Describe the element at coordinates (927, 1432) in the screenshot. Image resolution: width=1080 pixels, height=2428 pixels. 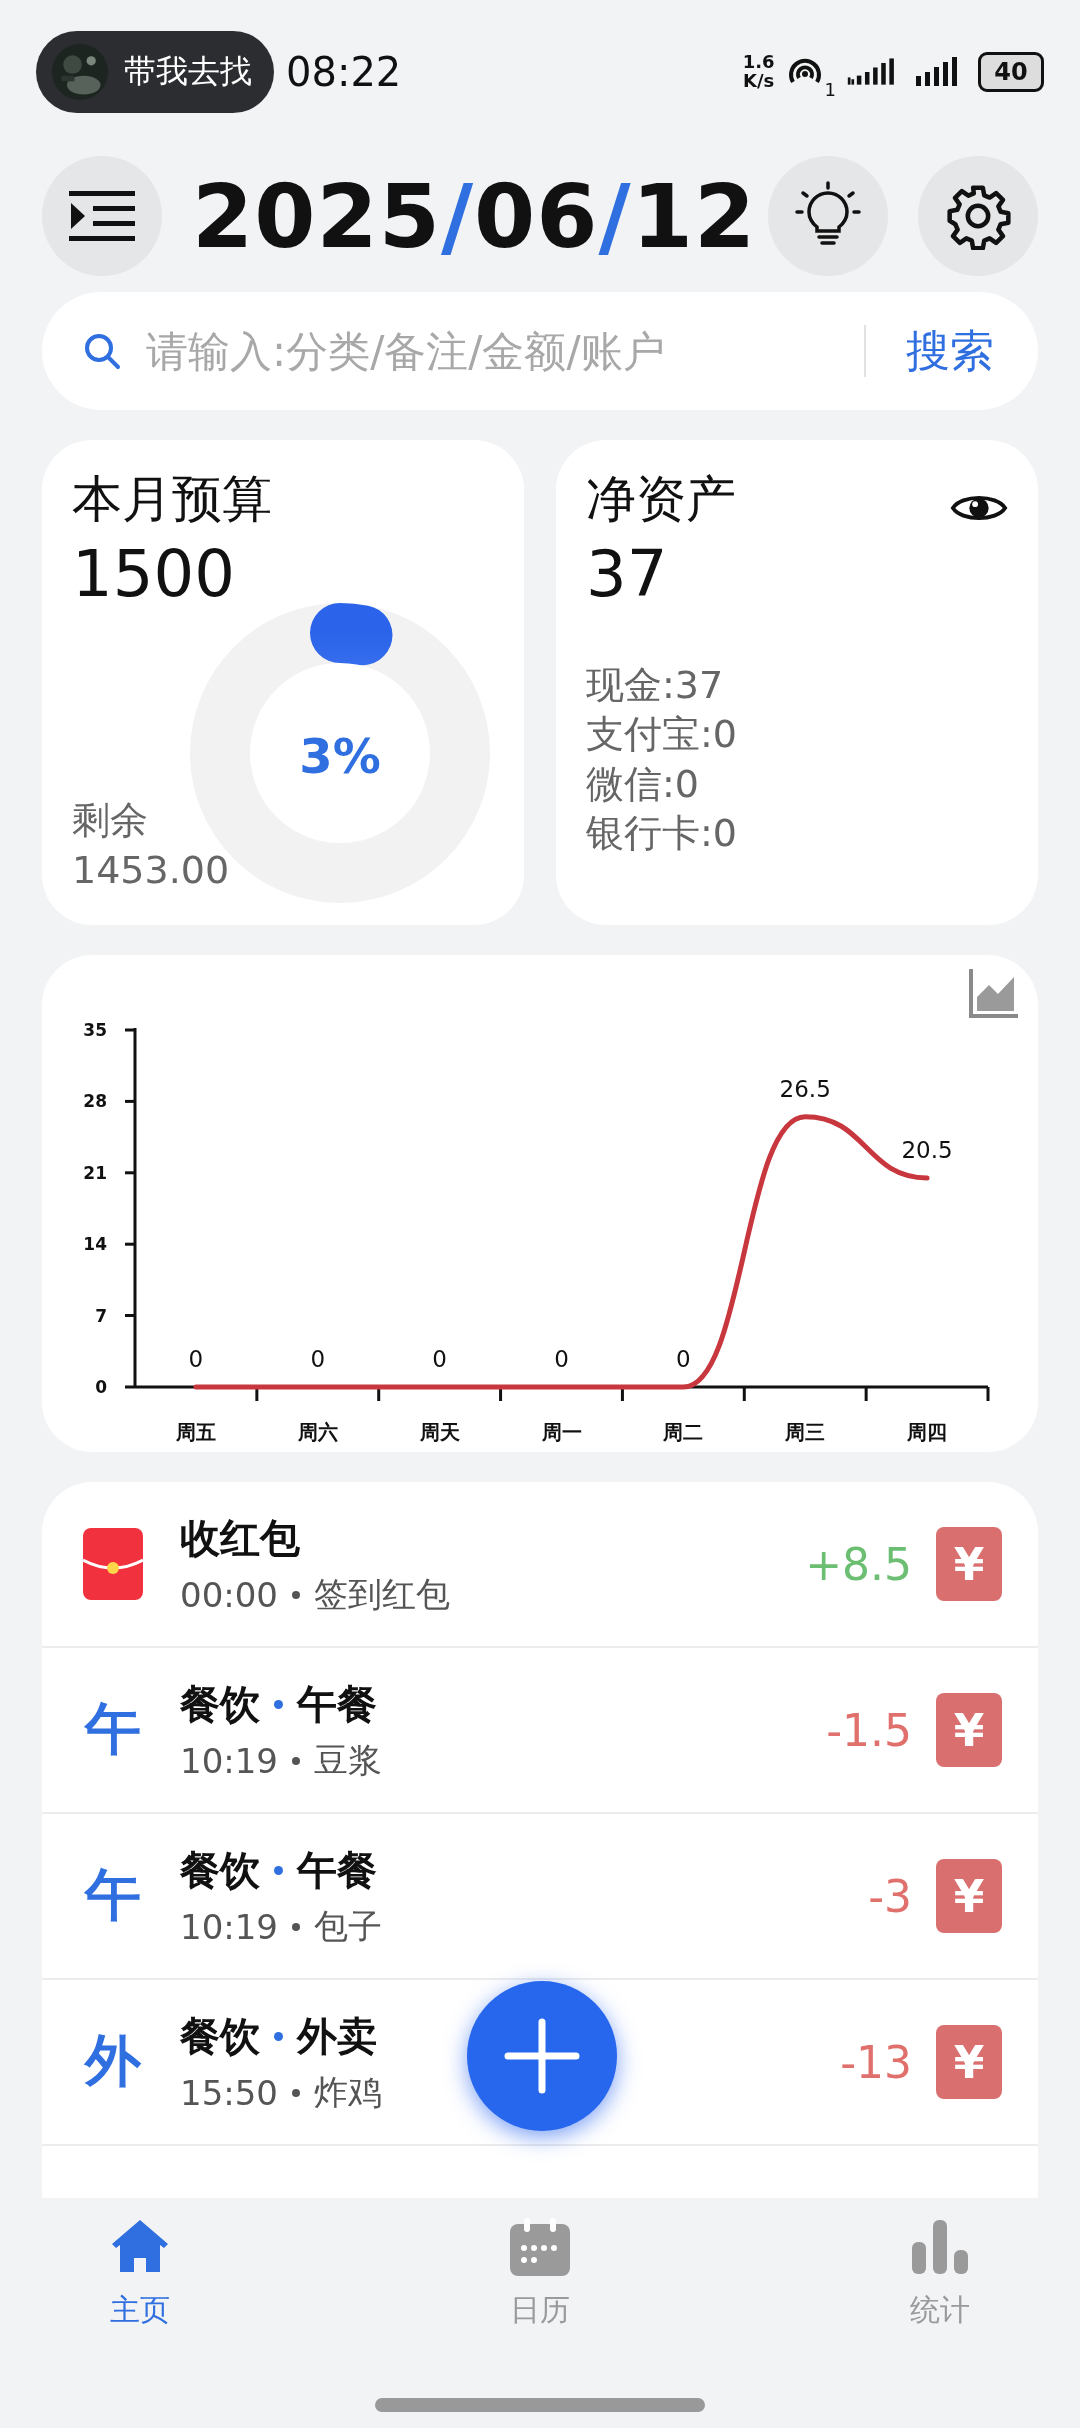
I see `x-axis-label: 周四` at that location.